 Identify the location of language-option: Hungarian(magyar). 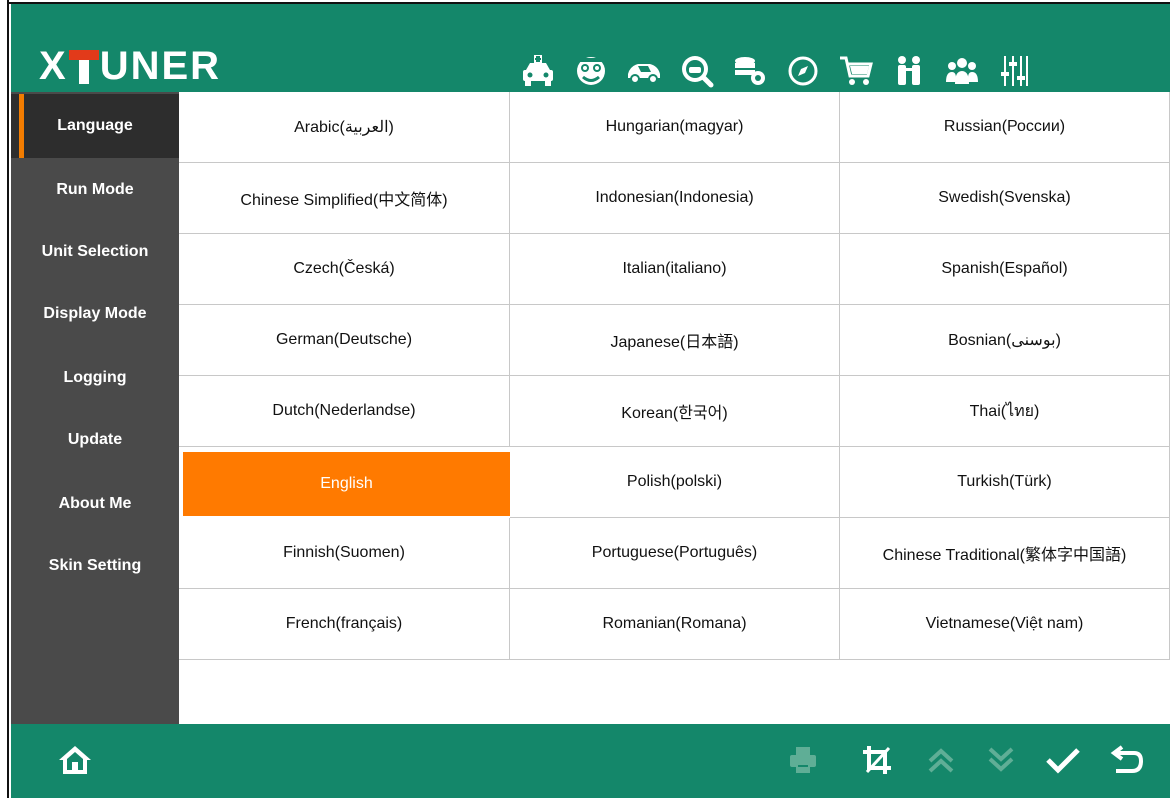
(675, 127).